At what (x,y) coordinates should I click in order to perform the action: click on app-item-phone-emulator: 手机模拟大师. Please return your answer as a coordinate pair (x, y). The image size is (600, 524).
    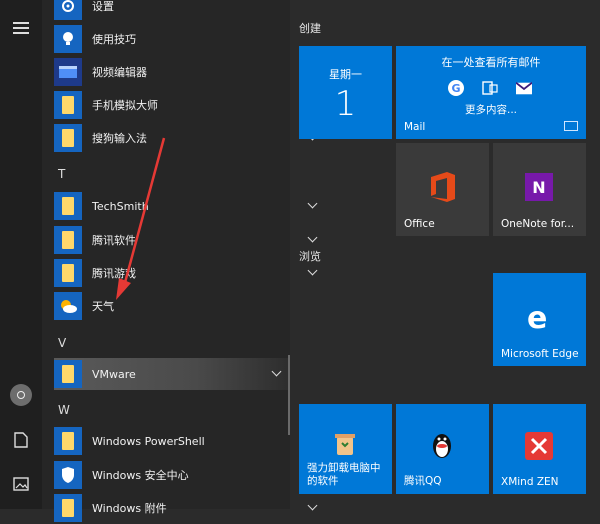
    Looking at the image, I should click on (190, 105).